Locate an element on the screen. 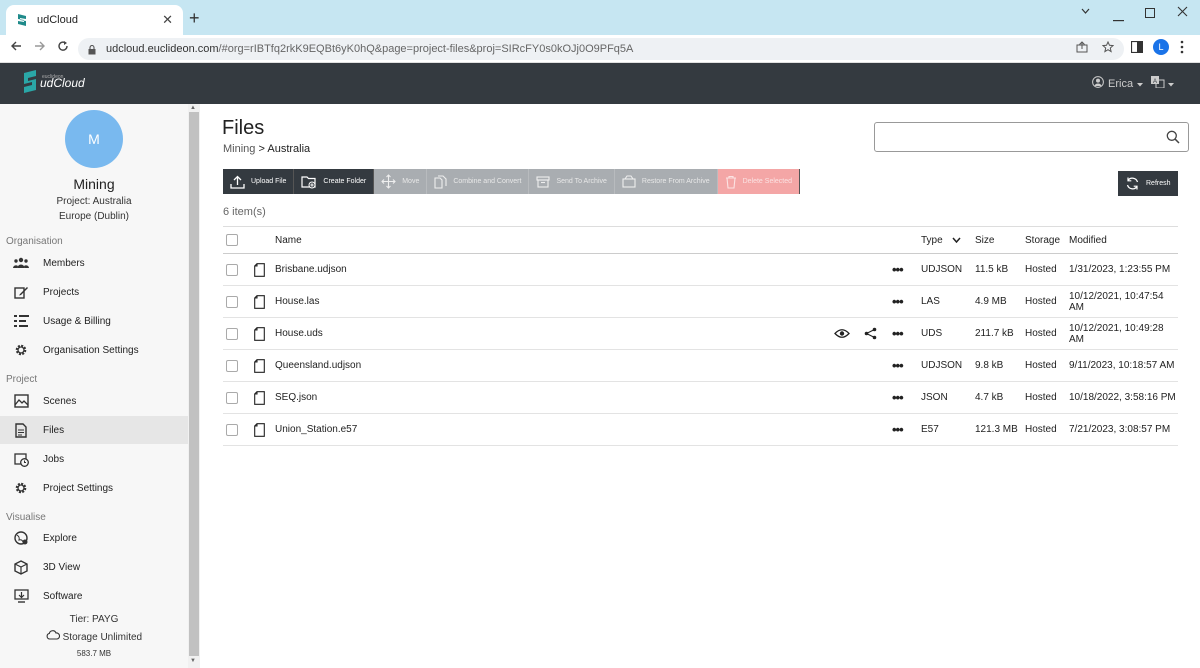  scroll-down-arrow-icon: ▼ is located at coordinates (193, 661).